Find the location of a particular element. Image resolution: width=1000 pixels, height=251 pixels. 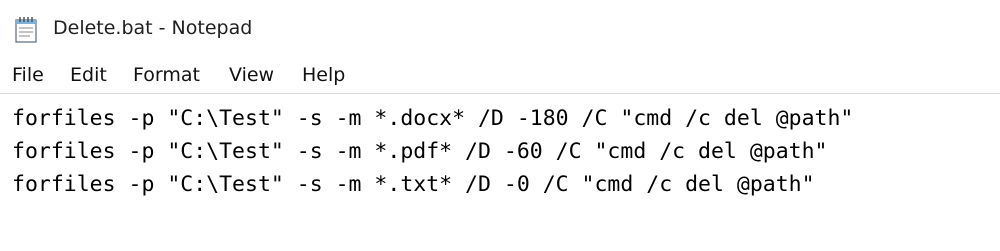

menu-bar: File Edit Format View Help is located at coordinates (500, 75).